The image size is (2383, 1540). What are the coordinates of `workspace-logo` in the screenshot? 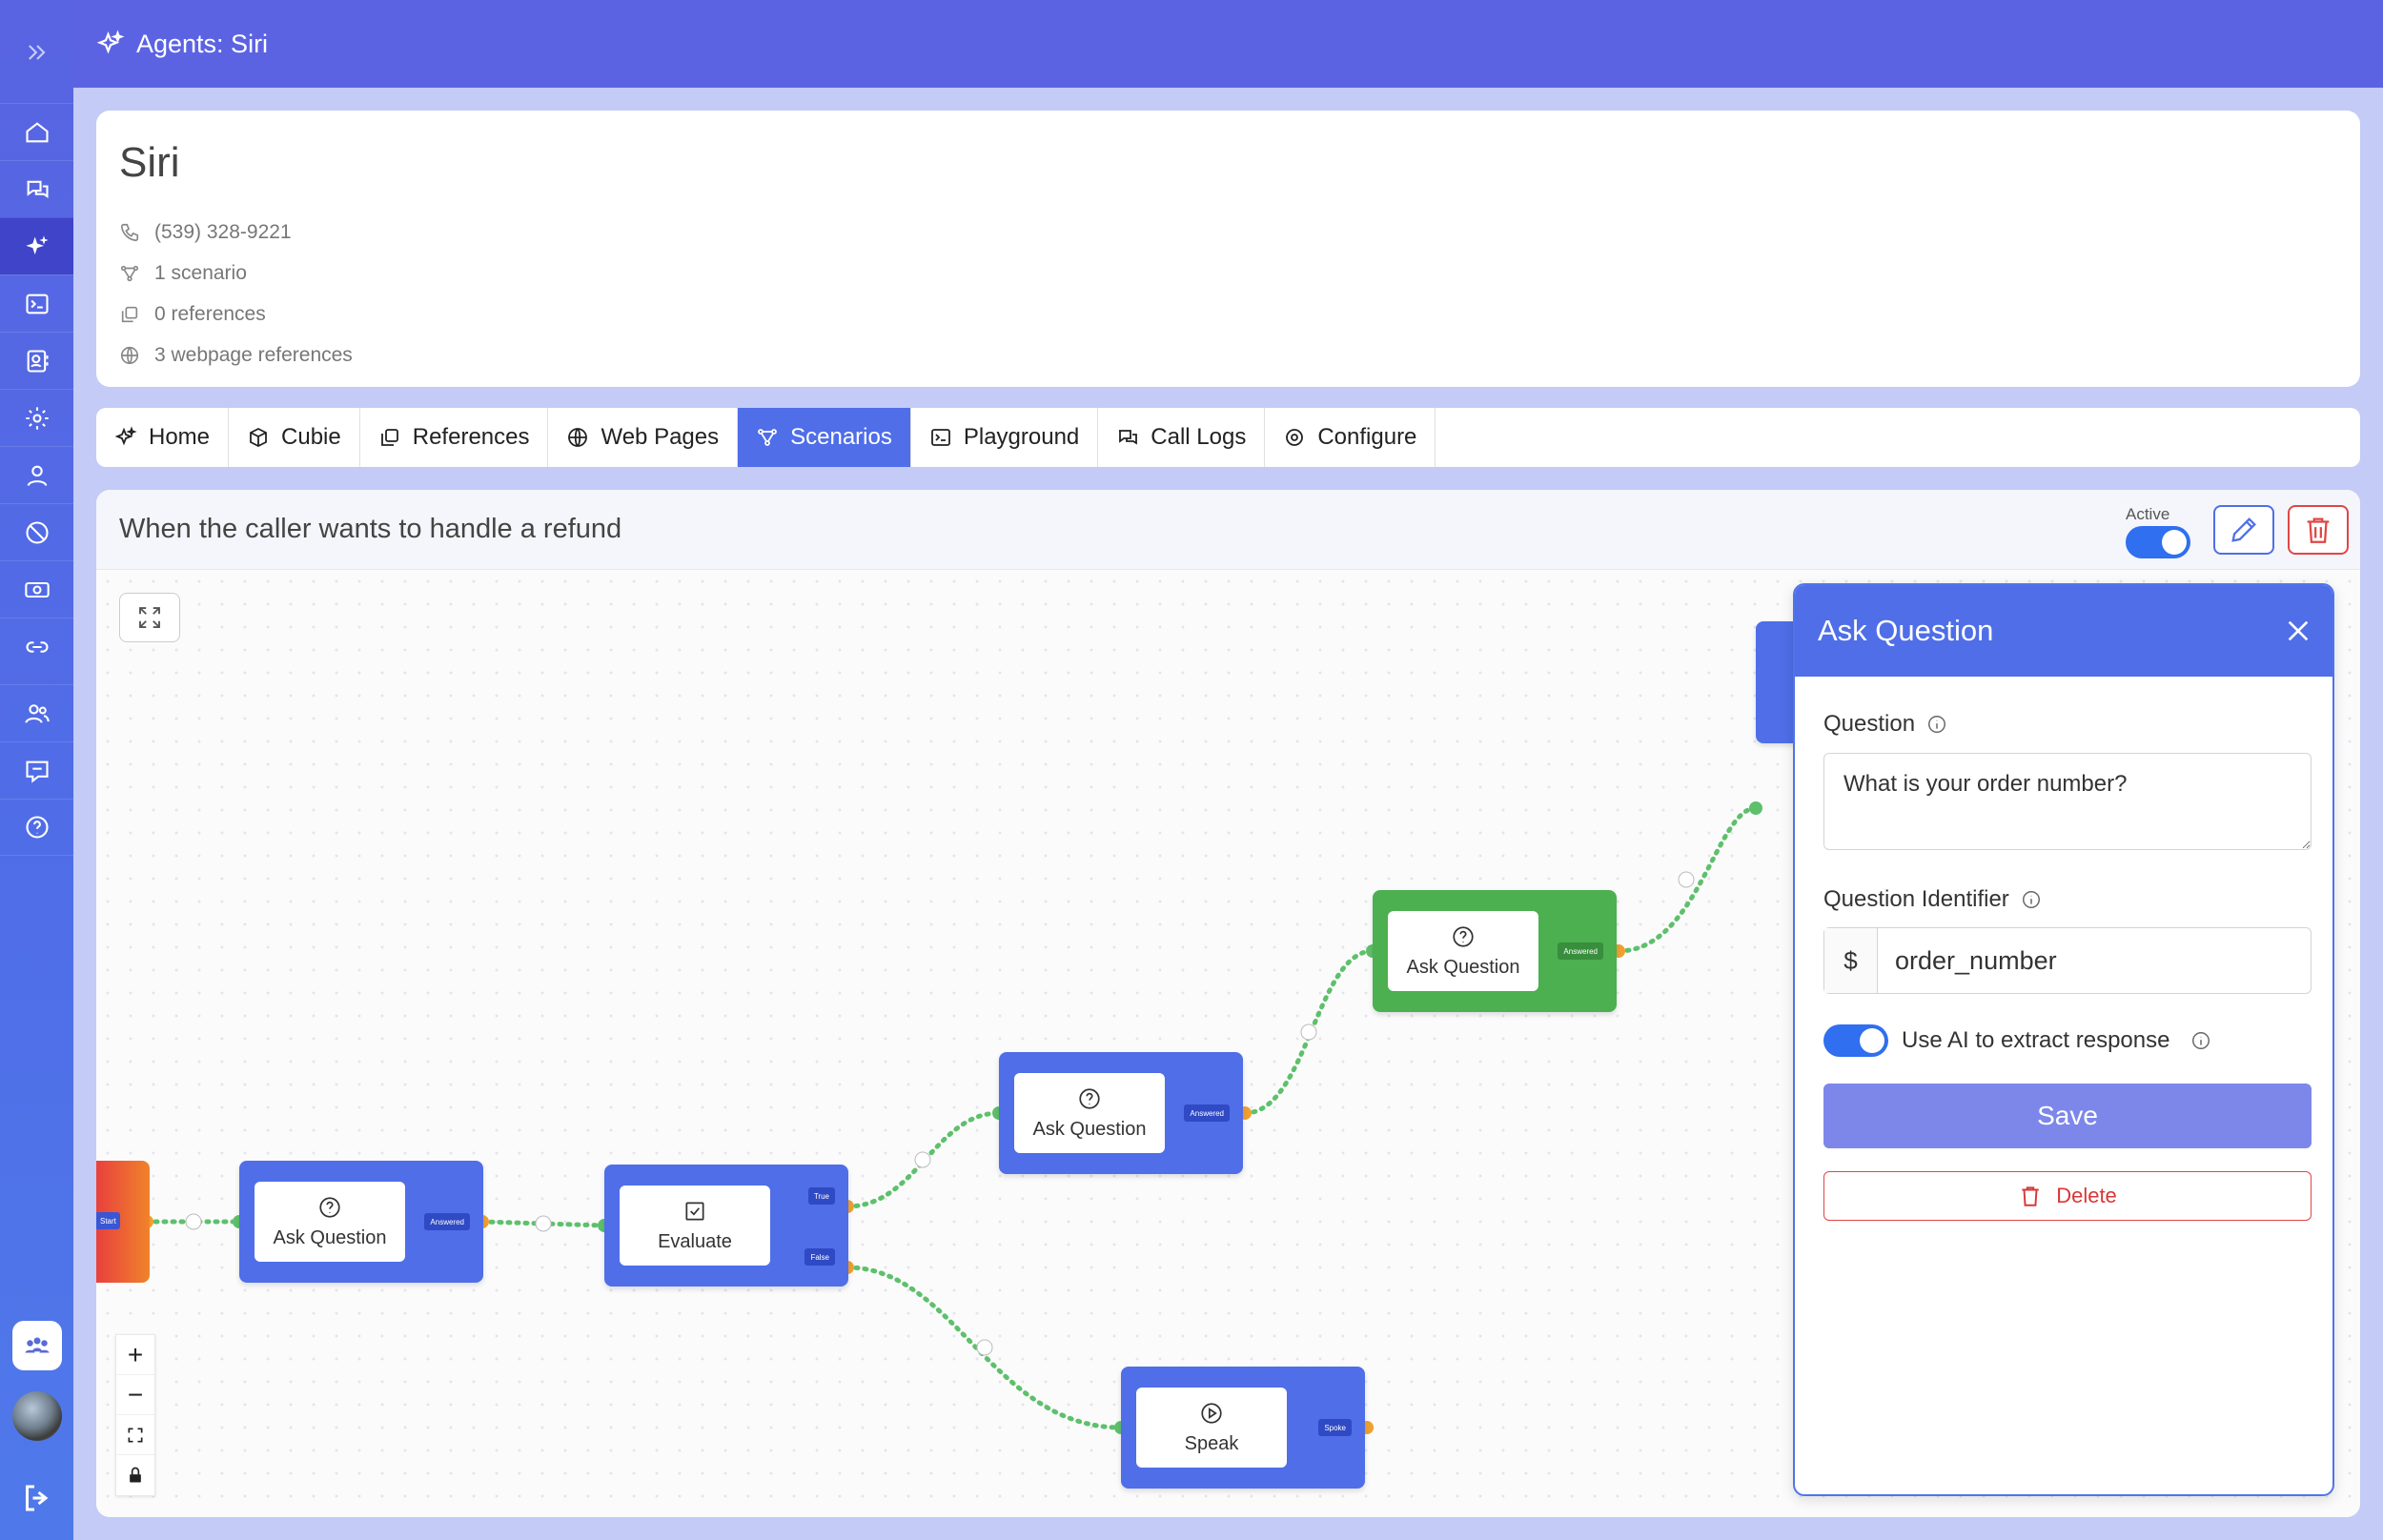 It's located at (36, 1345).